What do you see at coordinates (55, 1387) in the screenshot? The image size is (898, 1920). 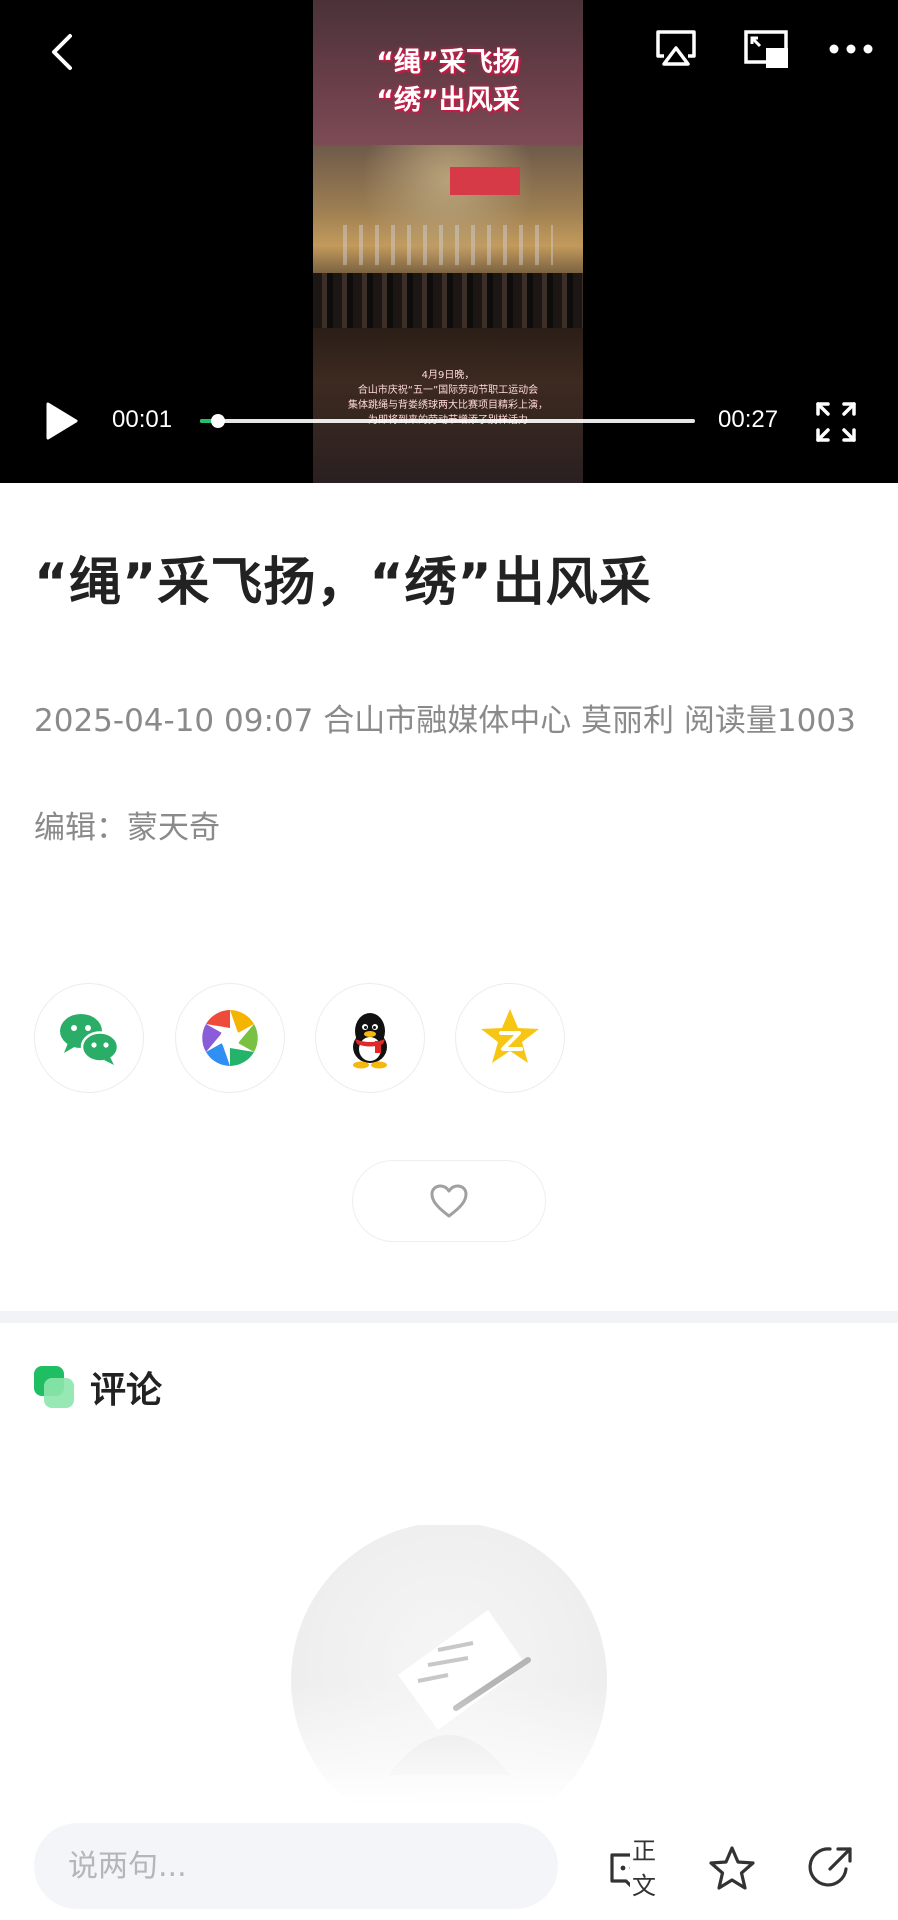 I see `comments-mark-icon` at bounding box center [55, 1387].